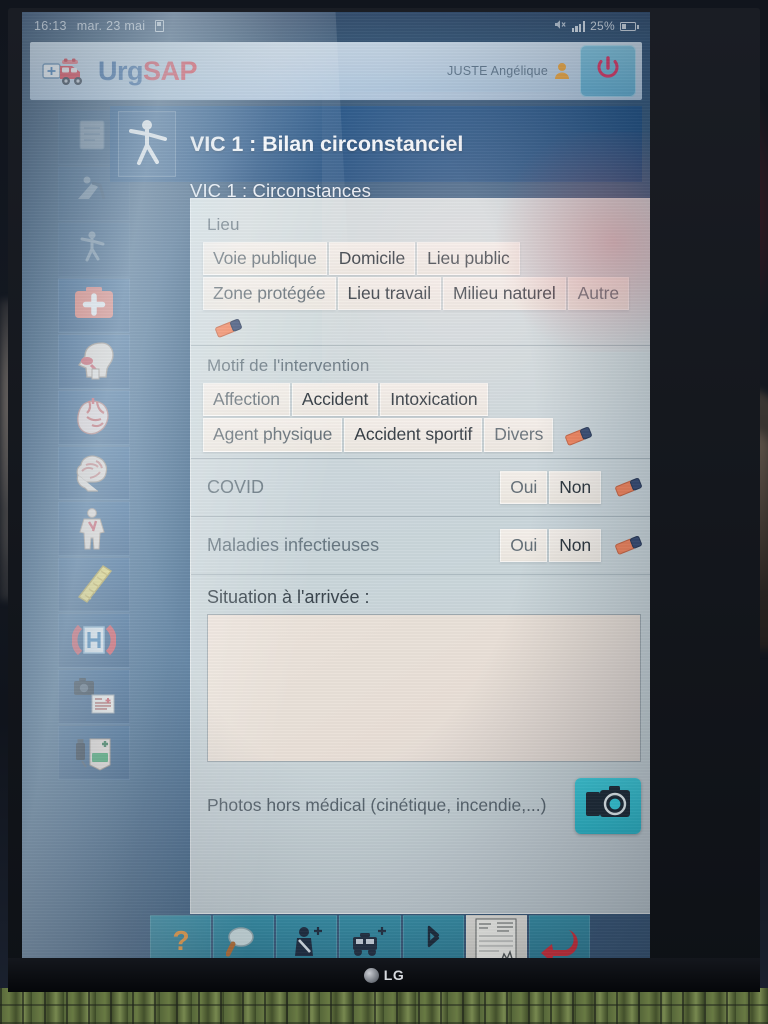  I want to click on battery-icon, so click(629, 26).